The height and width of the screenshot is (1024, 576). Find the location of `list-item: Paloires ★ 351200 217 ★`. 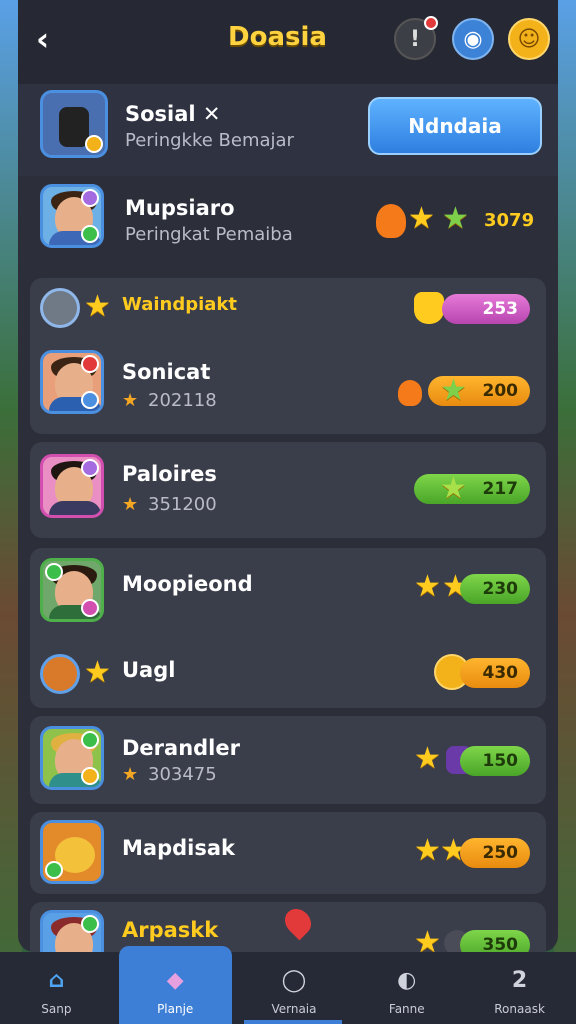

list-item: Paloires ★ 351200 217 ★ is located at coordinates (288, 490).